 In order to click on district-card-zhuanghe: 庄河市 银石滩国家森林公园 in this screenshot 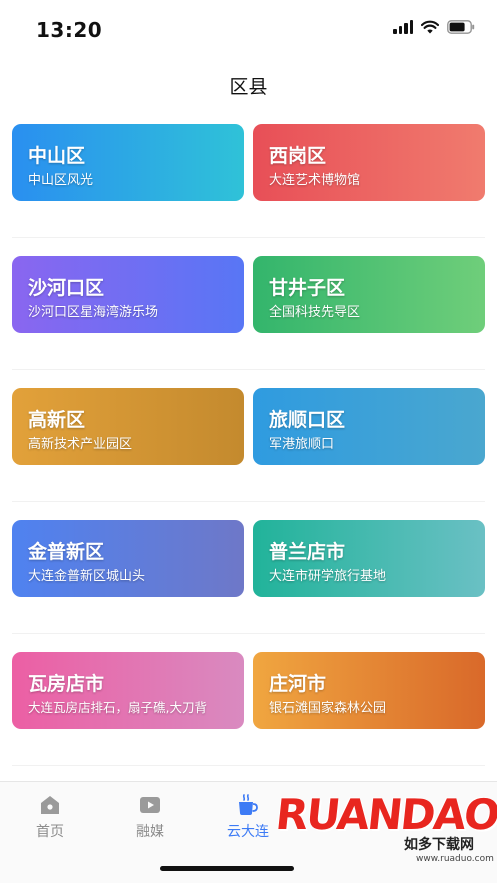, I will do `click(369, 690)`.